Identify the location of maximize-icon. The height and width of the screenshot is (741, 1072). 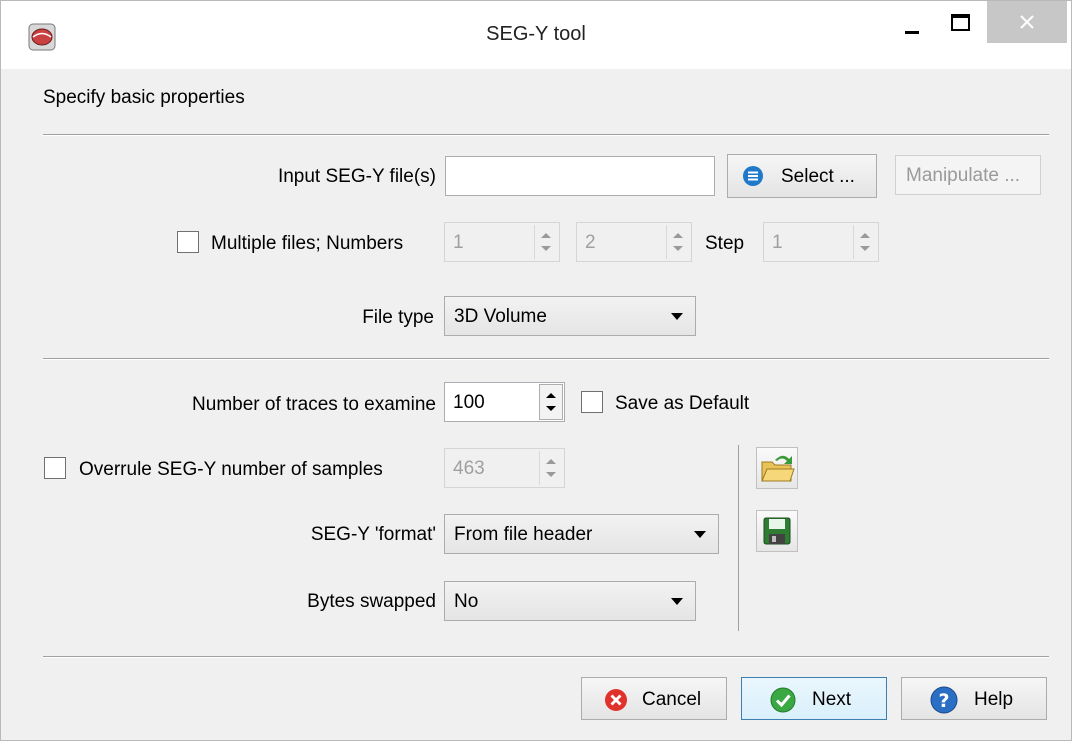
(961, 23).